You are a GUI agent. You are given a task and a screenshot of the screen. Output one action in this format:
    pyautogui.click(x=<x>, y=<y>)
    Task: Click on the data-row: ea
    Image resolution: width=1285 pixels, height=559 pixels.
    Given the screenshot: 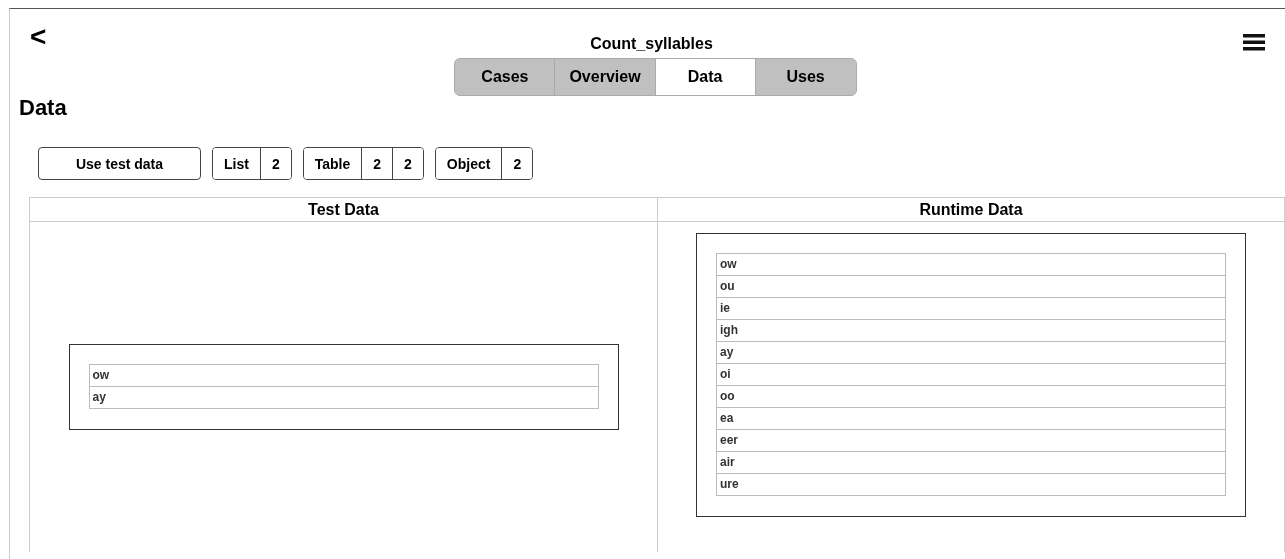 What is the action you would take?
    pyautogui.click(x=971, y=418)
    